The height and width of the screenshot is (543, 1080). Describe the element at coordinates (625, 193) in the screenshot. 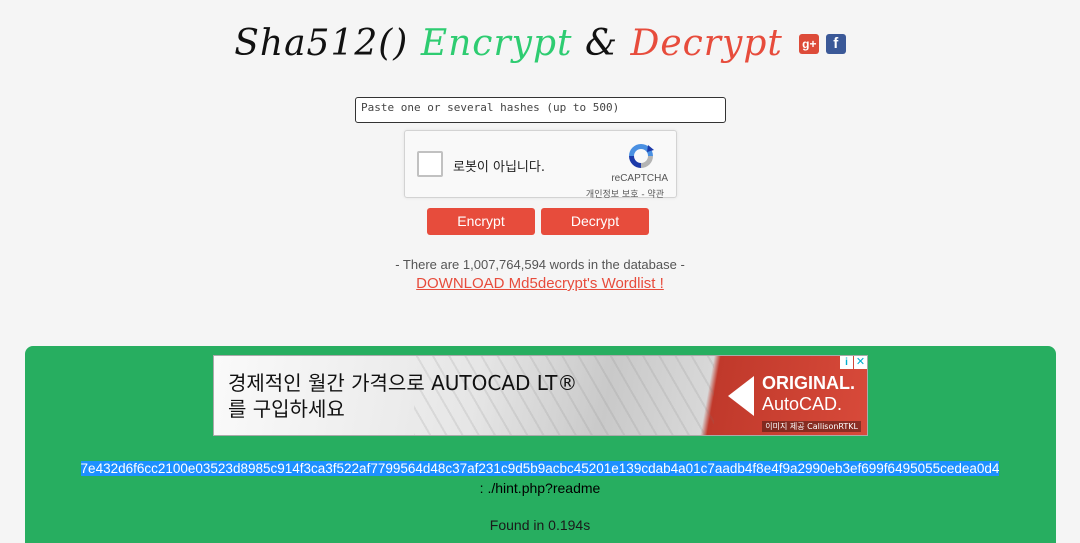

I see `recaptcha-privacy-links: 개인정보 보호 - 약관` at that location.